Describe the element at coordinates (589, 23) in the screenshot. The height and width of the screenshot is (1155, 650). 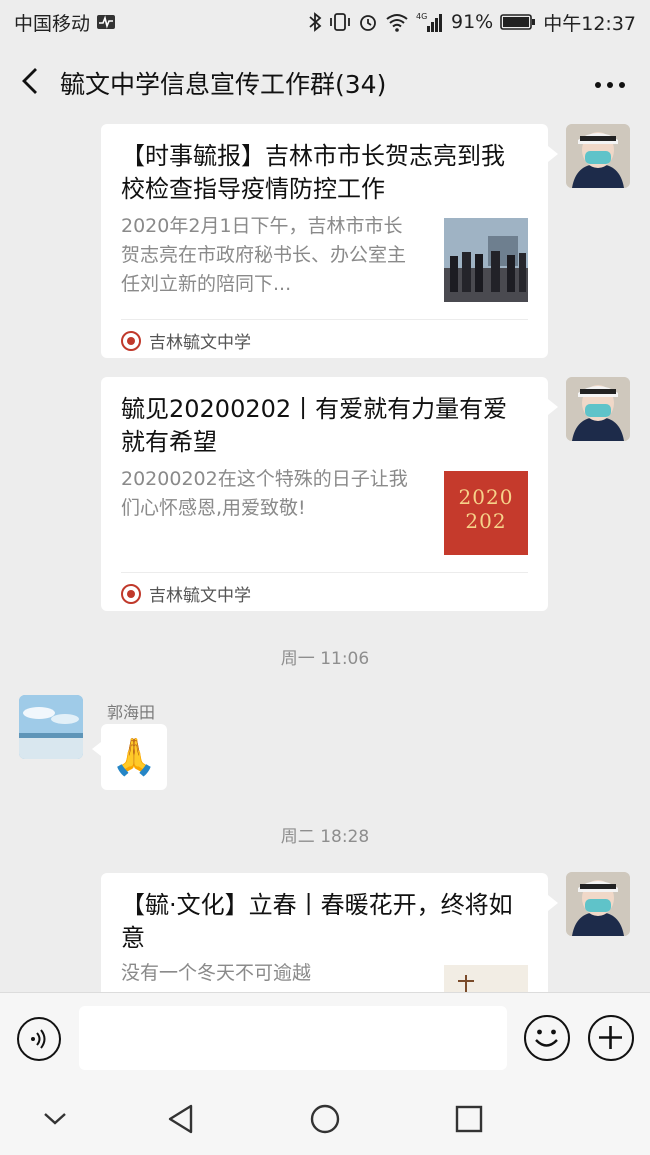
I see `clock-time: 中午12:37` at that location.